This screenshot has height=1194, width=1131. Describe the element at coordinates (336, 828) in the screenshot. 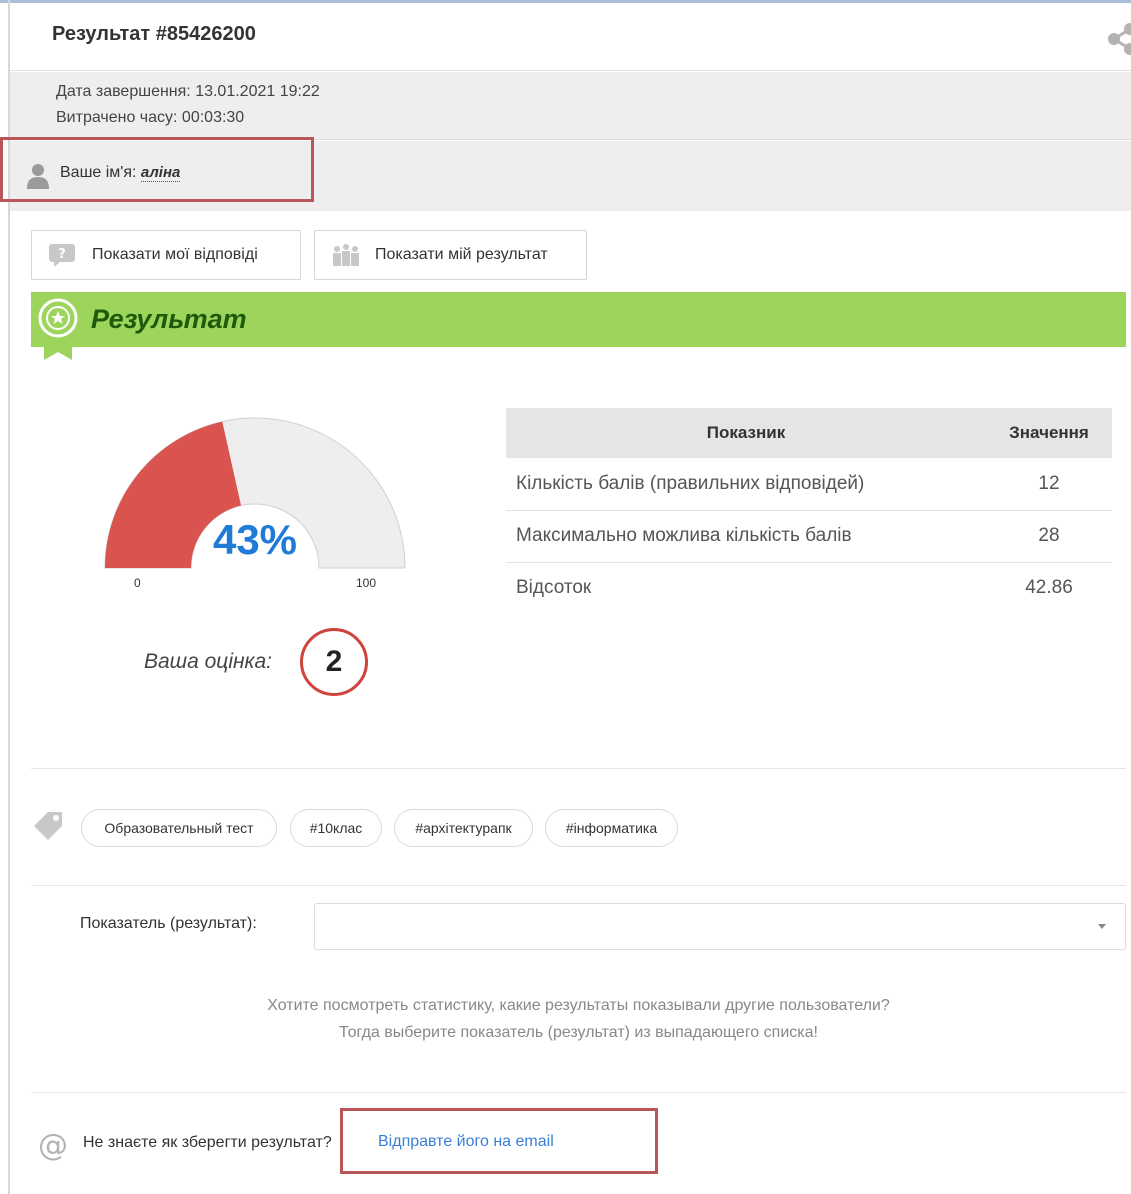

I see `tag-chip: #10клас` at that location.